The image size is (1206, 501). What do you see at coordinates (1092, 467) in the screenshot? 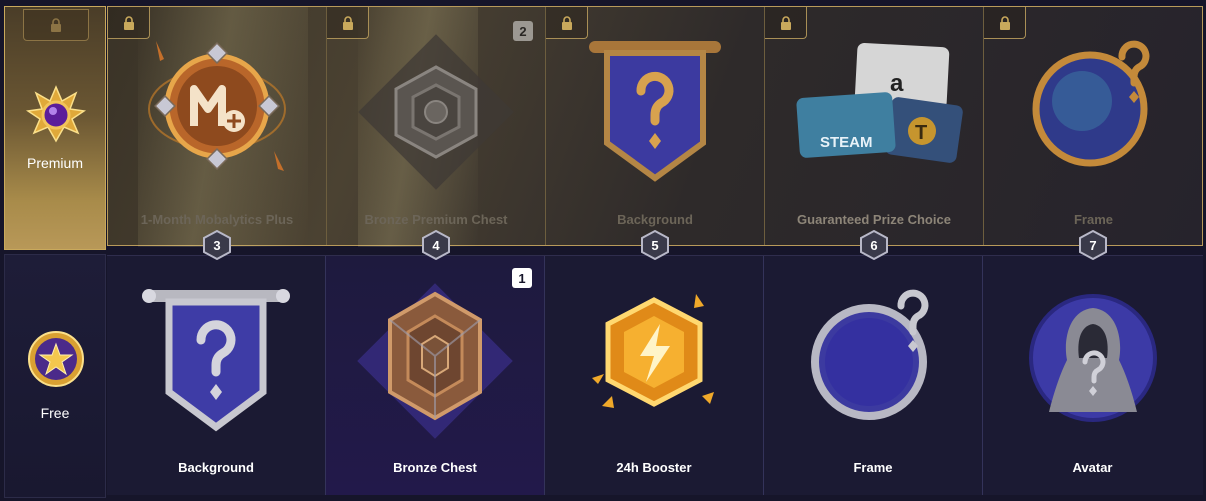
I see `reward-name: Avatar` at bounding box center [1092, 467].